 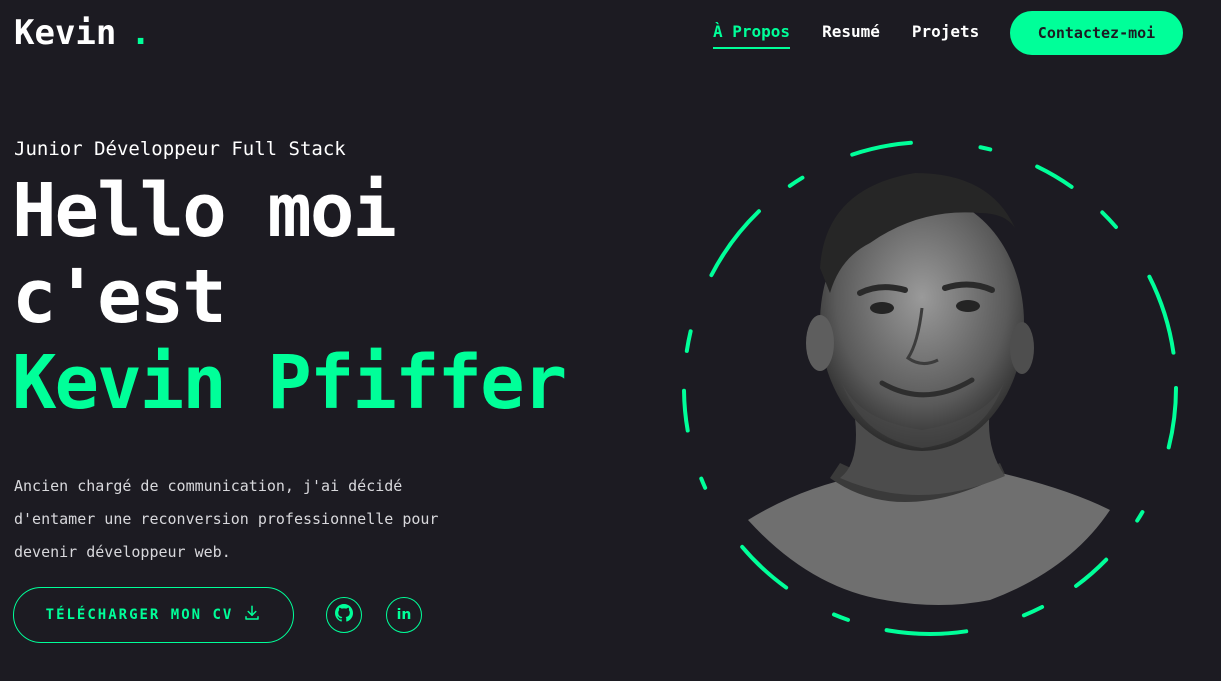 What do you see at coordinates (945, 35) in the screenshot?
I see `nav-link-projets: Projets` at bounding box center [945, 35].